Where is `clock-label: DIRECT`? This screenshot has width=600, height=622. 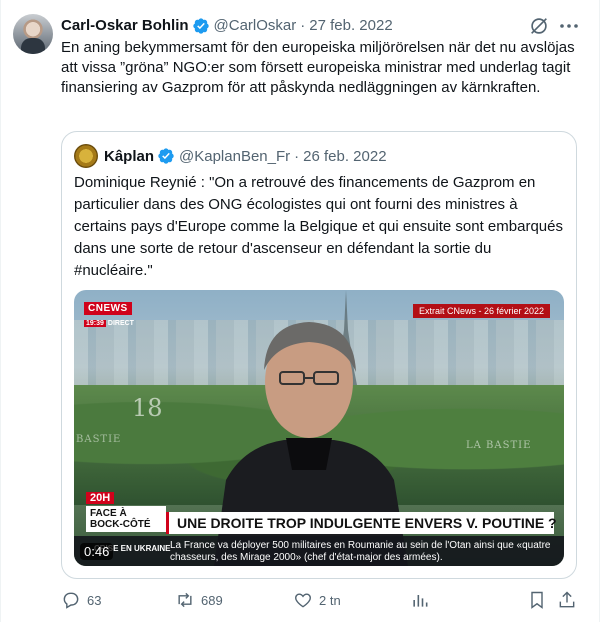
clock-label: DIRECT is located at coordinates (120, 323).